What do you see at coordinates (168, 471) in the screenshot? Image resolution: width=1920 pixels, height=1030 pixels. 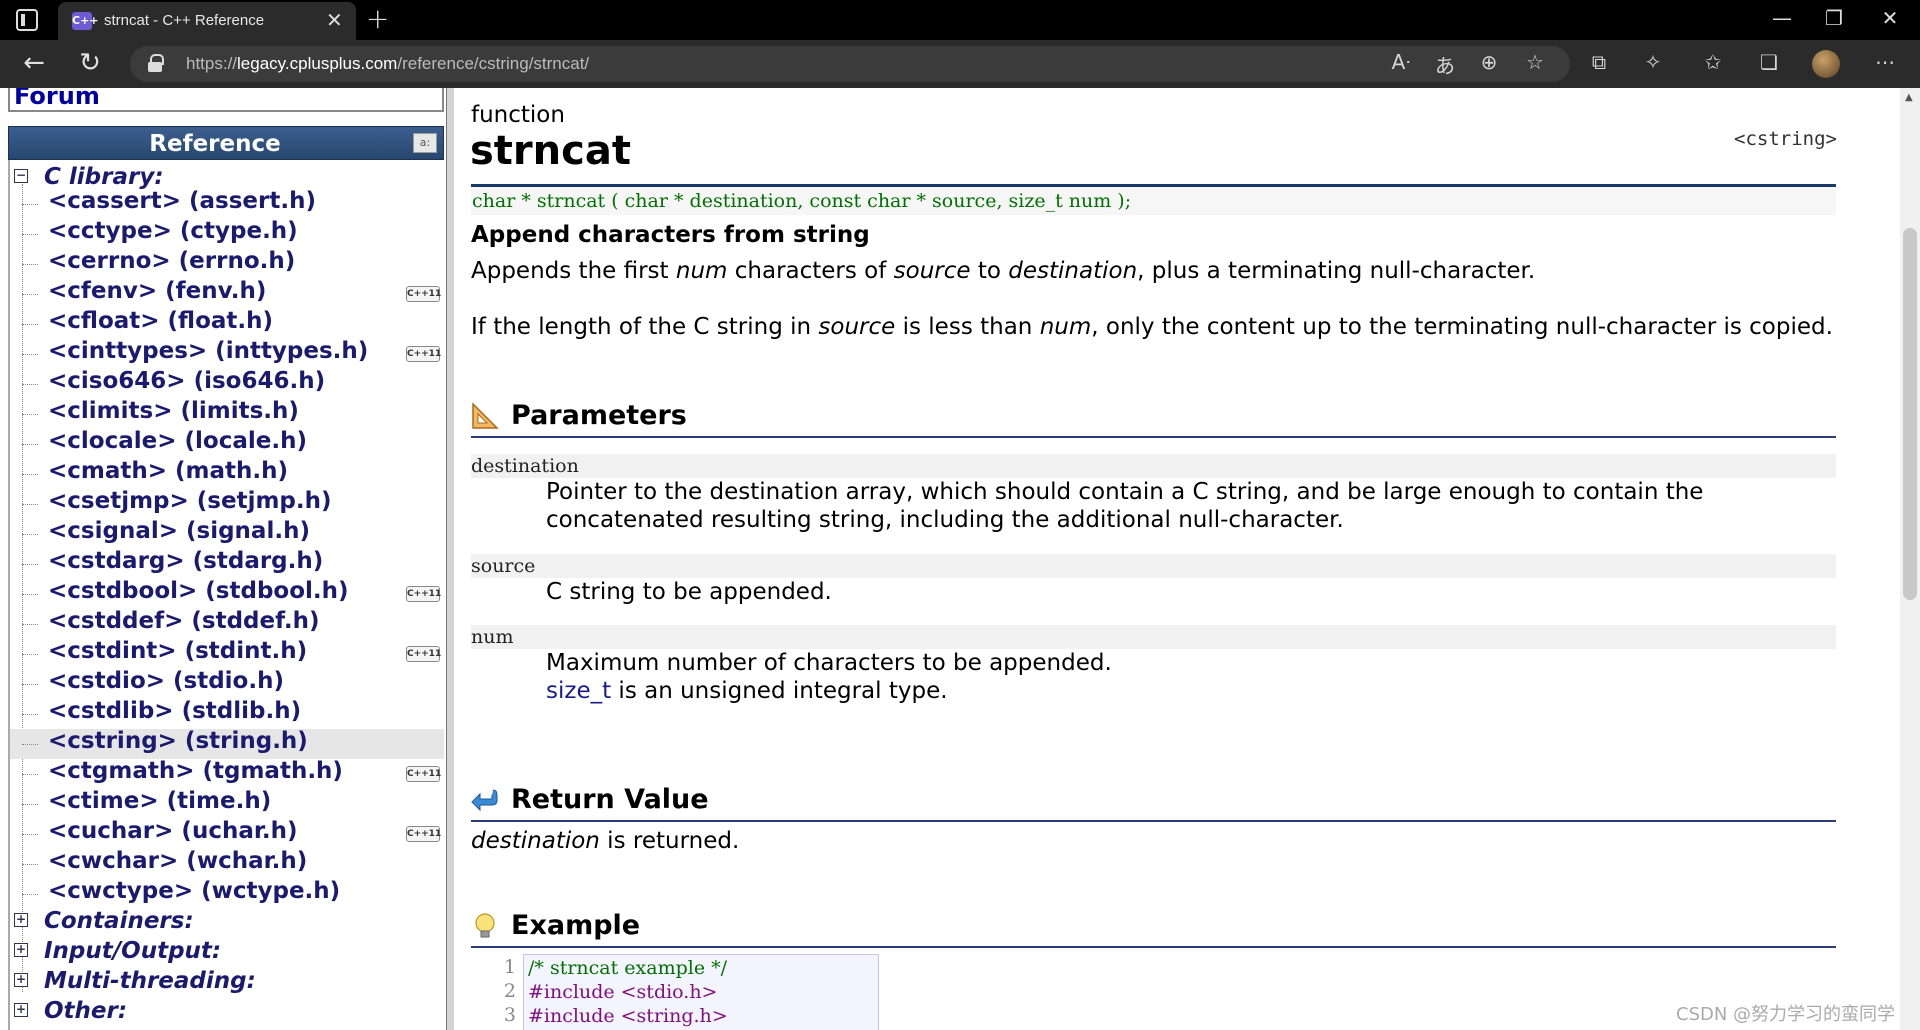 I see `sidebar-item: <cmath> (math.h)` at bounding box center [168, 471].